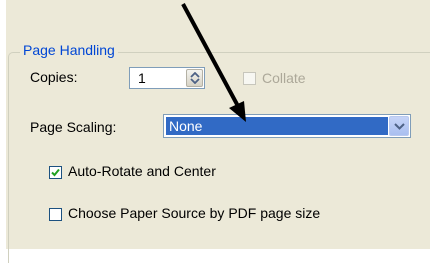  What do you see at coordinates (213, 62) in the screenshot?
I see `annotation-arrow-icon` at bounding box center [213, 62].